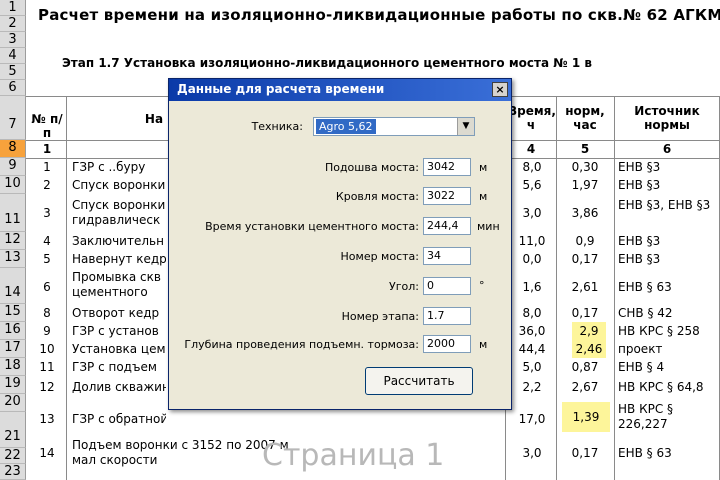  I want to click on close-button: ×, so click(500, 89).